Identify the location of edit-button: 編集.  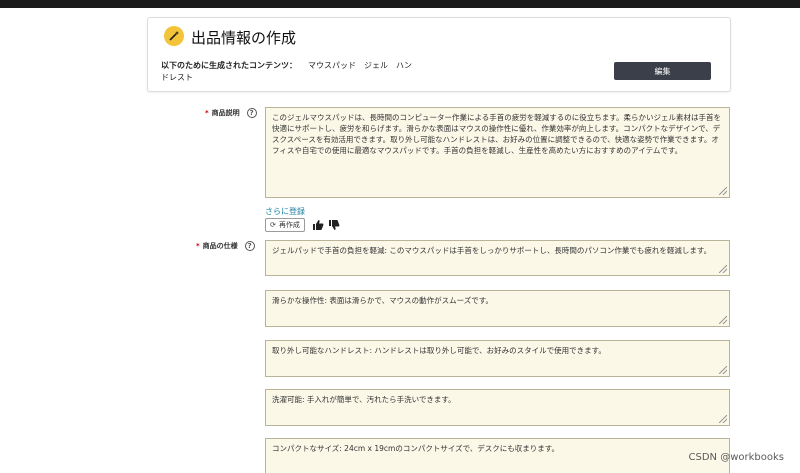
(662, 71).